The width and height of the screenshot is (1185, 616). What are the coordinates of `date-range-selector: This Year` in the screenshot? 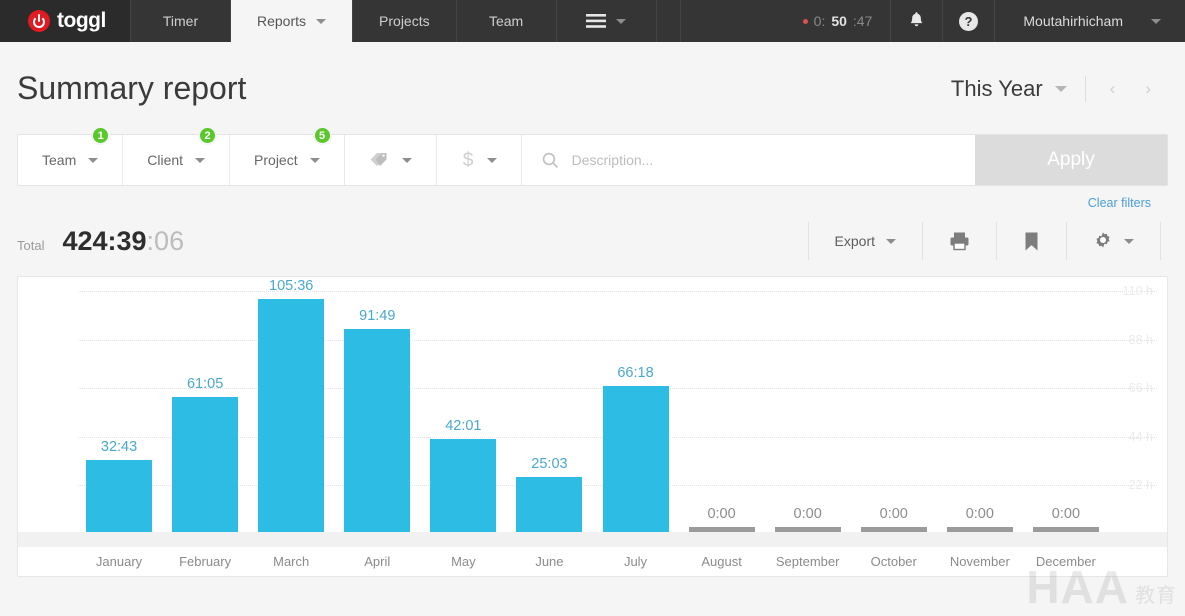 It's located at (1009, 89).